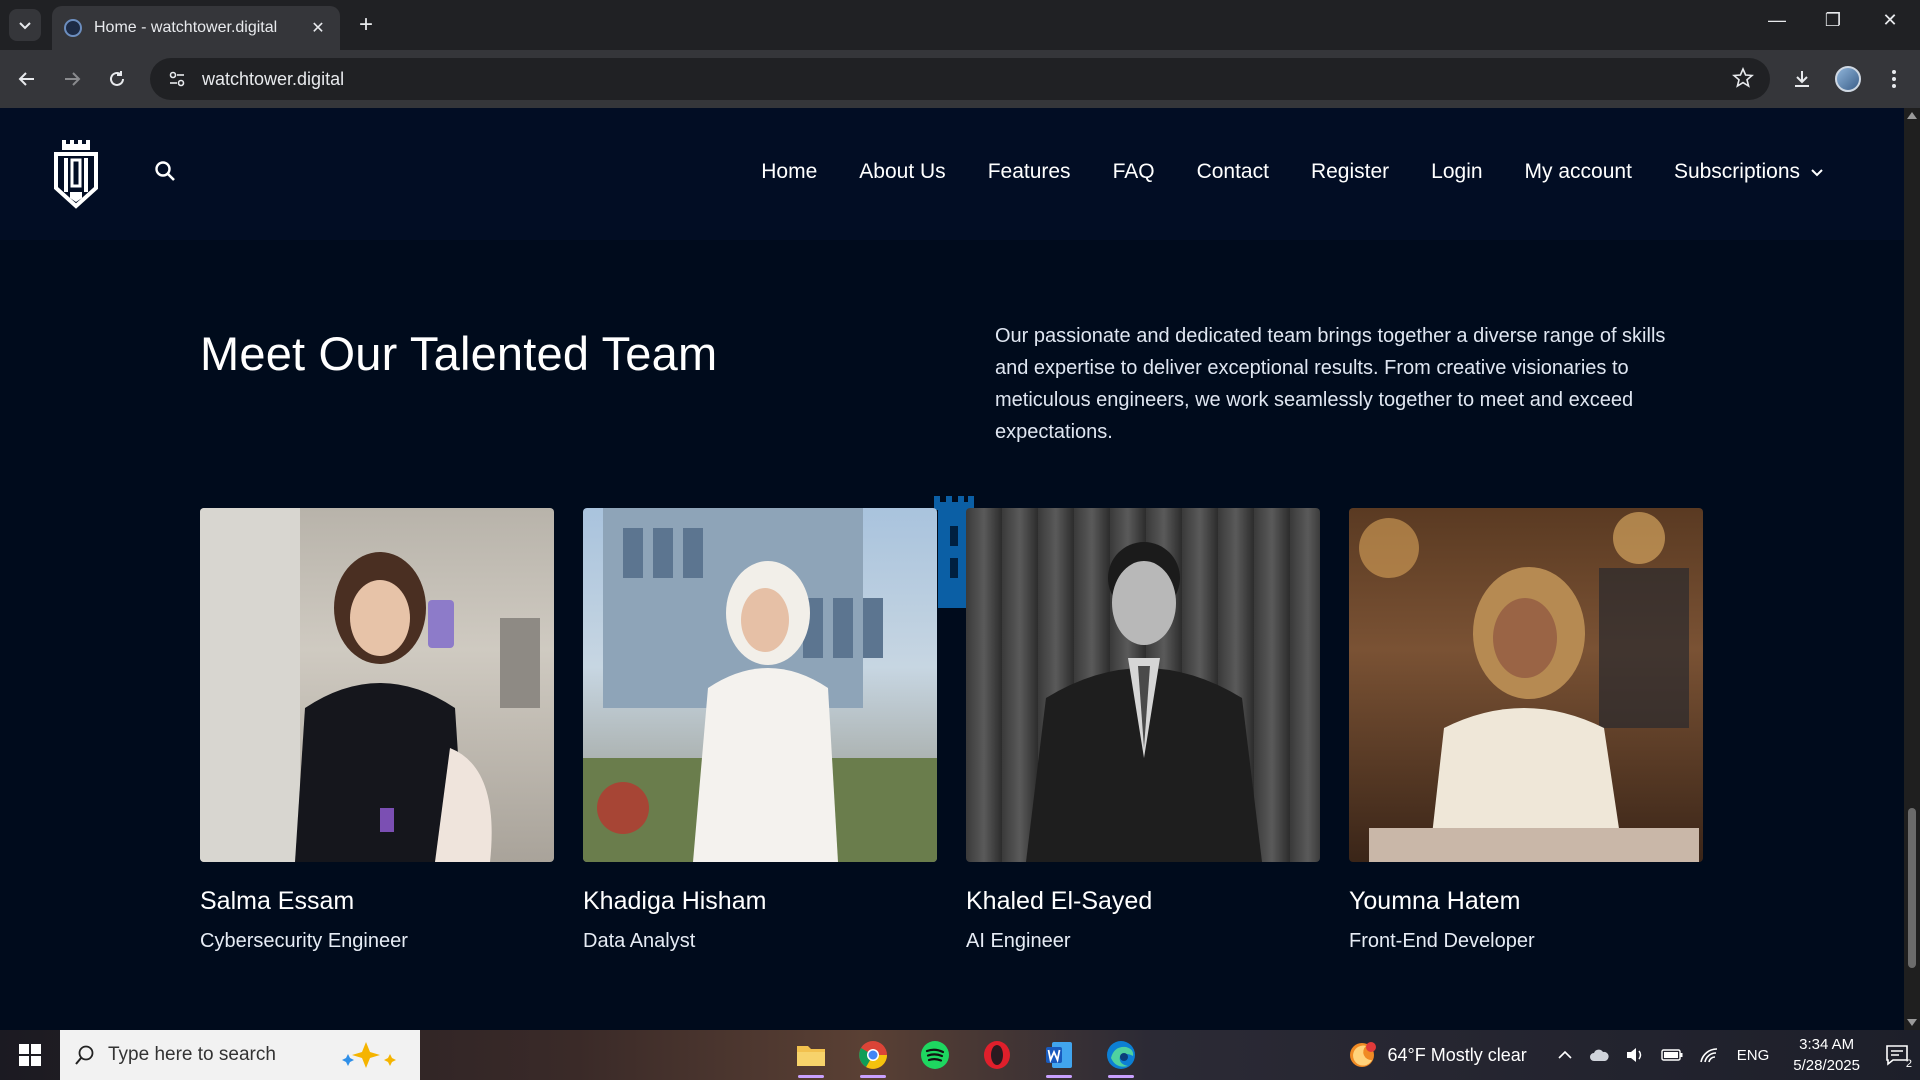  Describe the element at coordinates (1777, 20) in the screenshot. I see `minimize-icon: —` at that location.